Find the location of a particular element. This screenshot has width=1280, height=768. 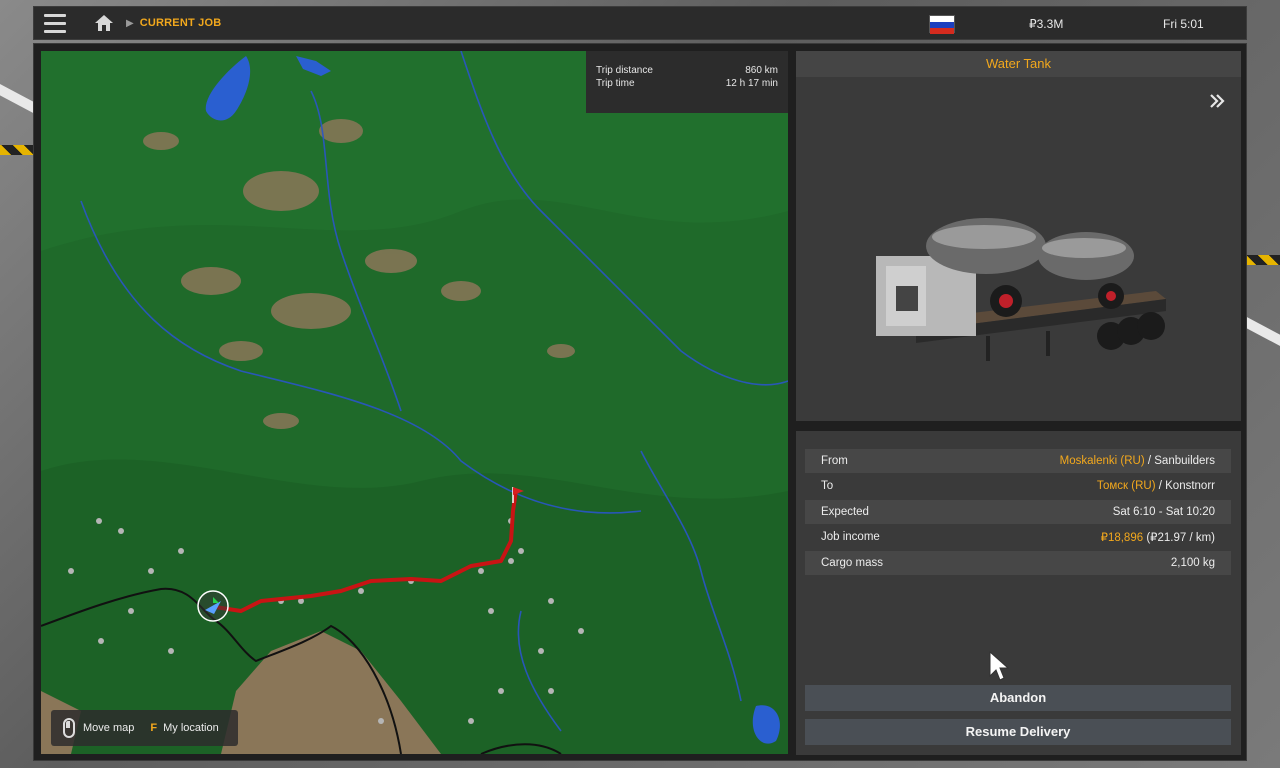

cargo-title: Water Tank is located at coordinates (1018, 64).